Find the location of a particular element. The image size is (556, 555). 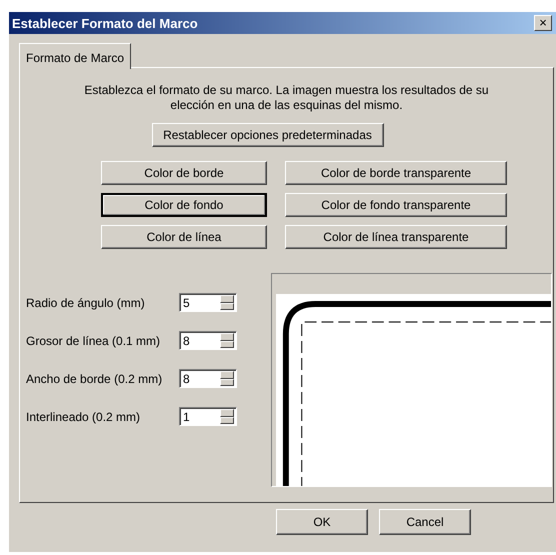

spin-field: 1 is located at coordinates (208, 416).